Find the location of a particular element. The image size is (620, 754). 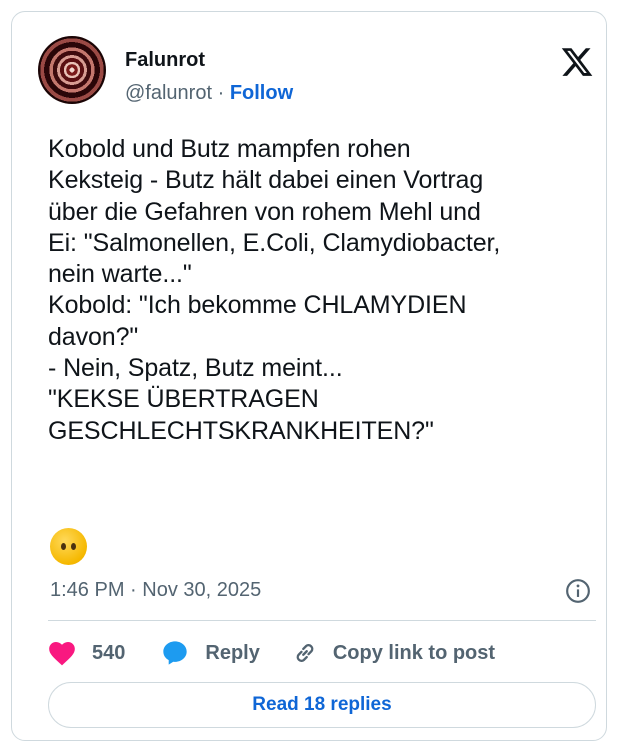

author-name: Falunrot is located at coordinates (165, 60).